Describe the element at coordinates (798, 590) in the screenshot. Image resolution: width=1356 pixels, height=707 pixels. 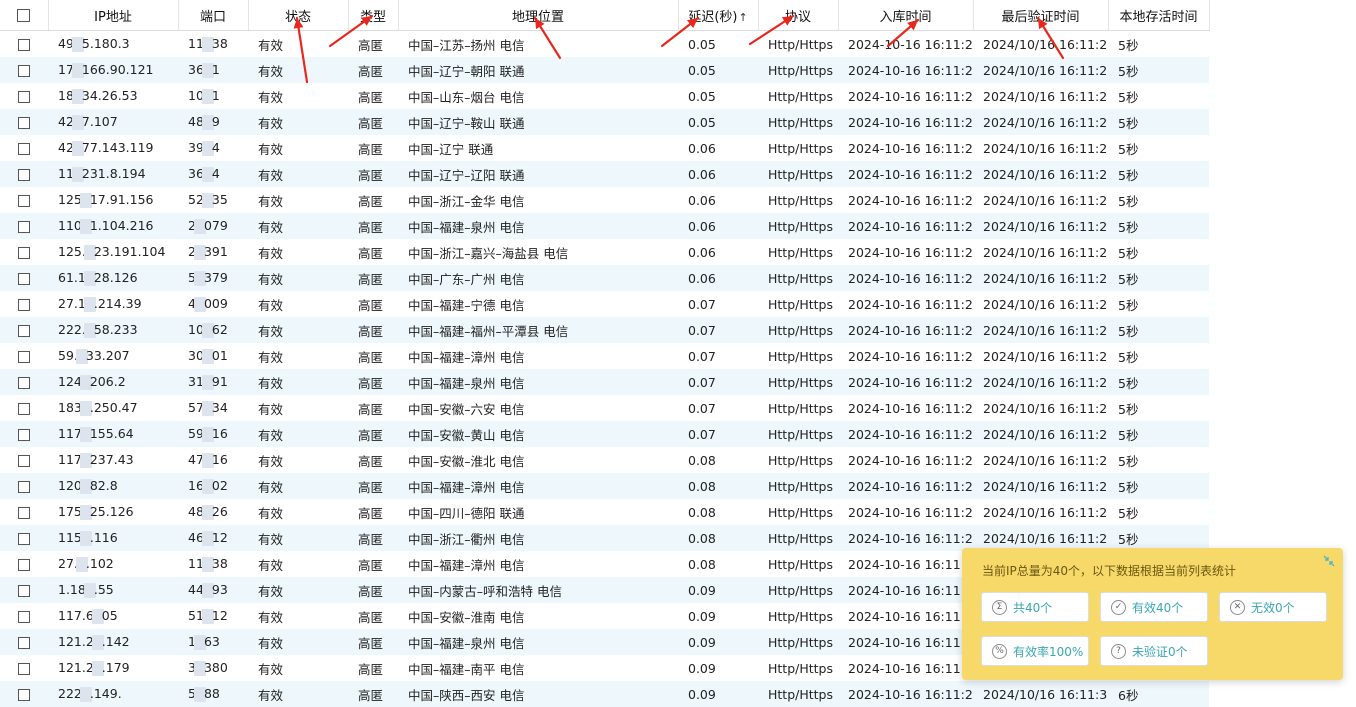
I see `cell-protocol: Http/Https` at that location.